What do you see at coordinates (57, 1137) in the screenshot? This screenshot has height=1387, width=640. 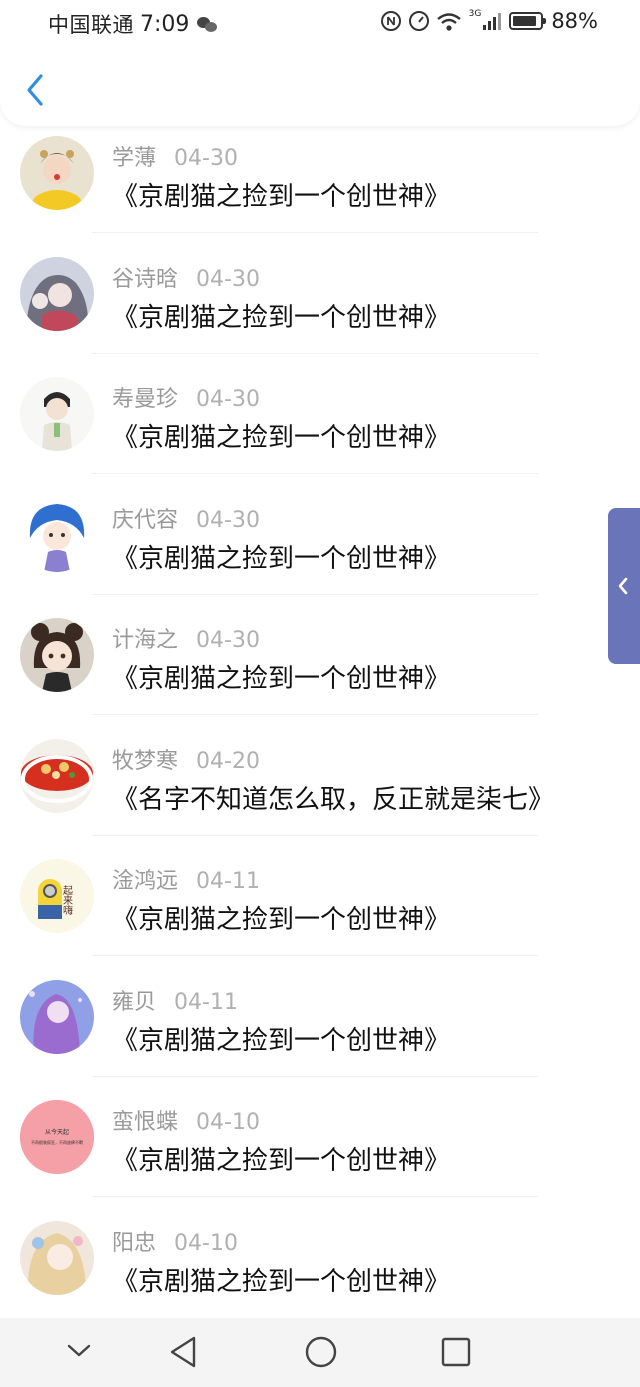 I see `avatar: 从今天起 不再假装疯狂，不再放肆不羁` at bounding box center [57, 1137].